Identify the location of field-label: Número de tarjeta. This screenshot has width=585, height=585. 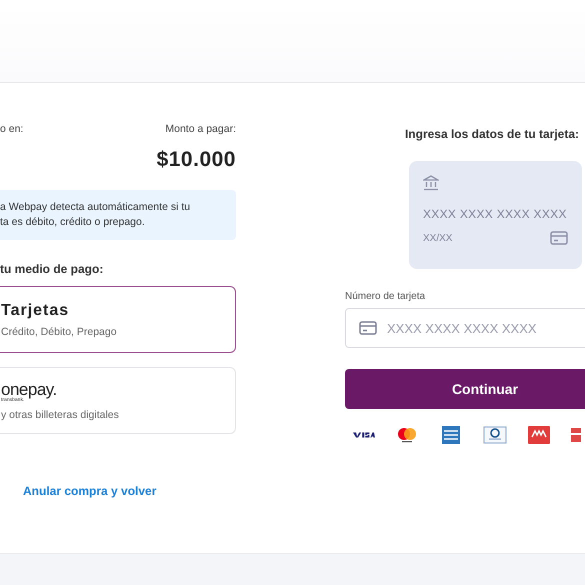
(385, 296).